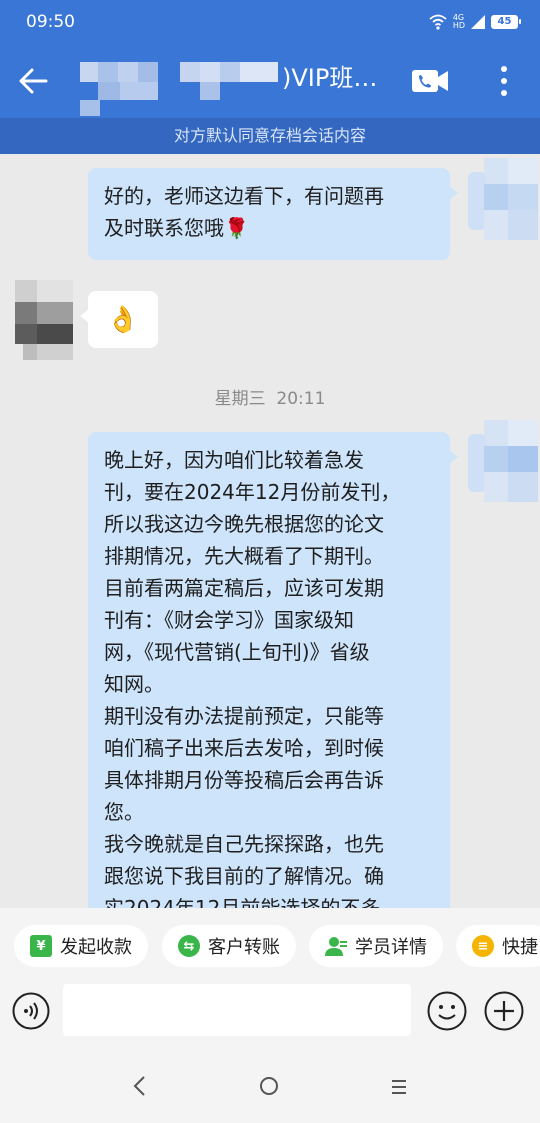 The height and width of the screenshot is (1123, 540). Describe the element at coordinates (504, 81) in the screenshot. I see `more-options-icon` at that location.